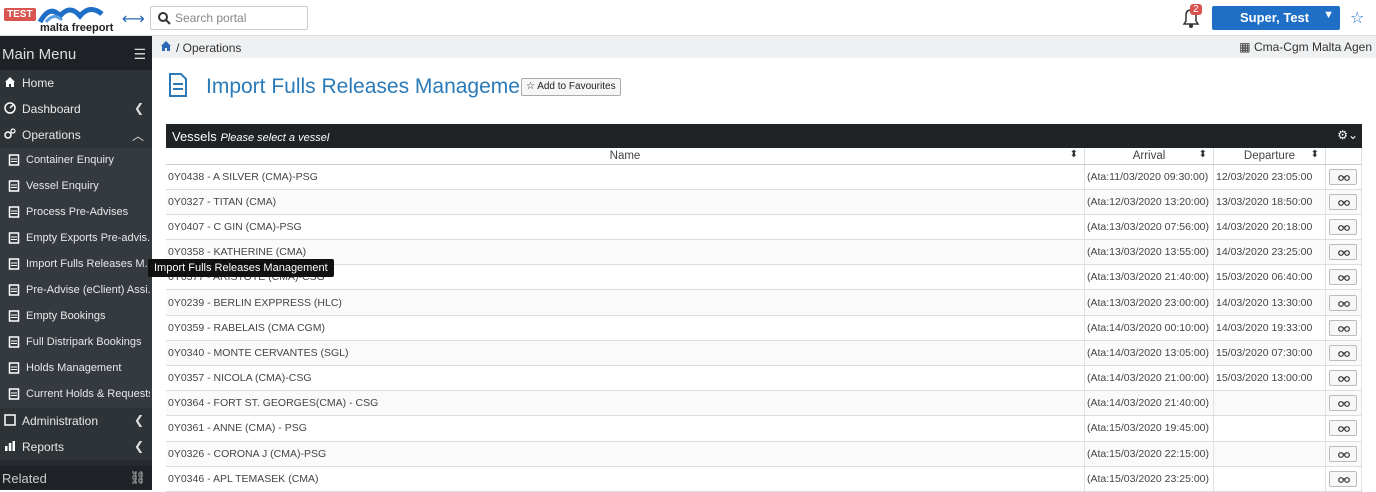 The image size is (1376, 492). What do you see at coordinates (1269, 202) in the screenshot?
I see `cell-departure: 13/03/2020 18:50:00` at bounding box center [1269, 202].